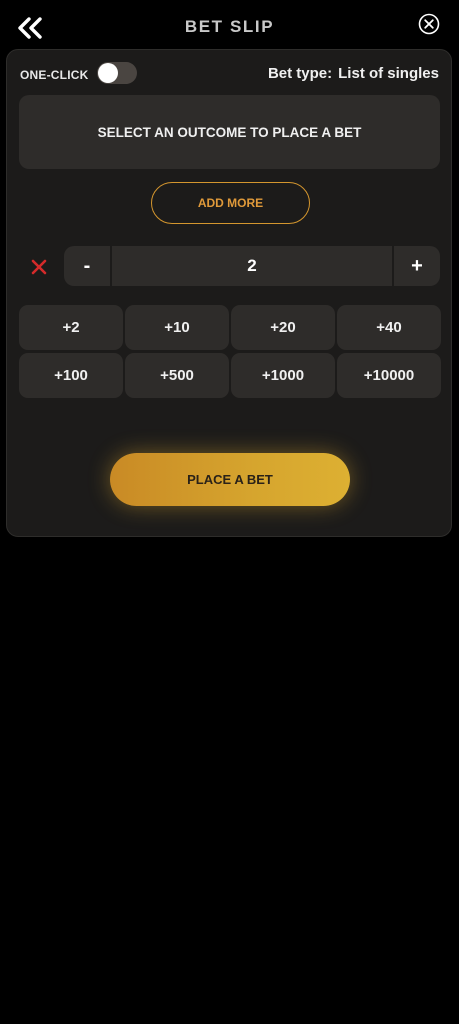 Image resolution: width=459 pixels, height=1024 pixels. I want to click on increase-stake-button: +, so click(416, 266).